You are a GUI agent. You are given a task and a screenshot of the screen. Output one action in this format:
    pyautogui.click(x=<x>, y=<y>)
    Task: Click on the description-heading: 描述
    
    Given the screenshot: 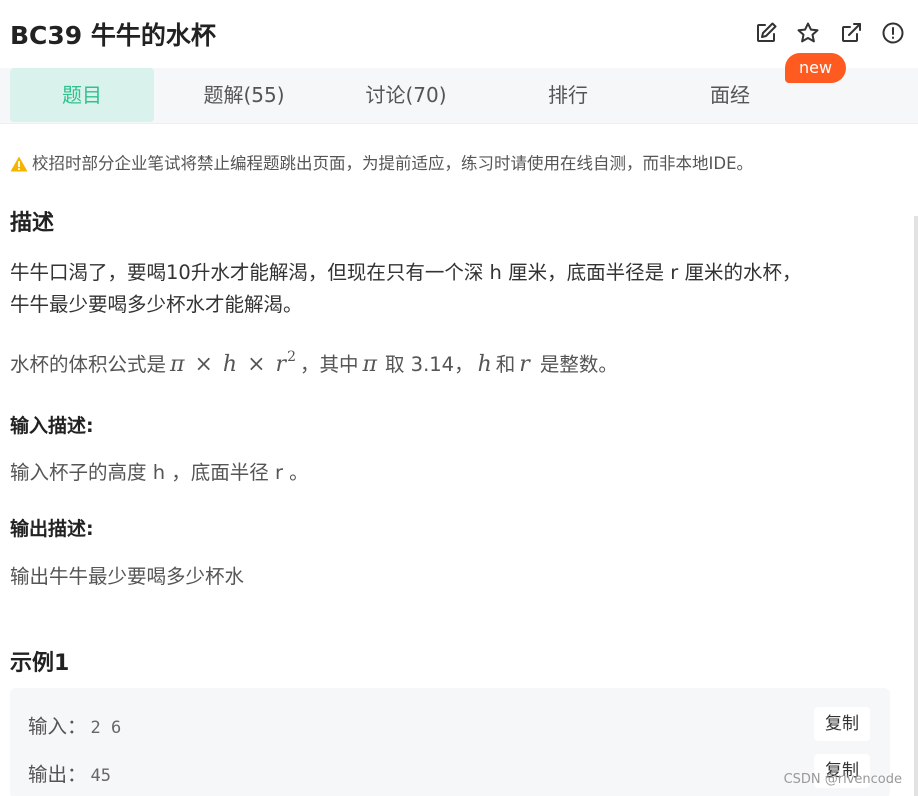 What is the action you would take?
    pyautogui.click(x=32, y=223)
    